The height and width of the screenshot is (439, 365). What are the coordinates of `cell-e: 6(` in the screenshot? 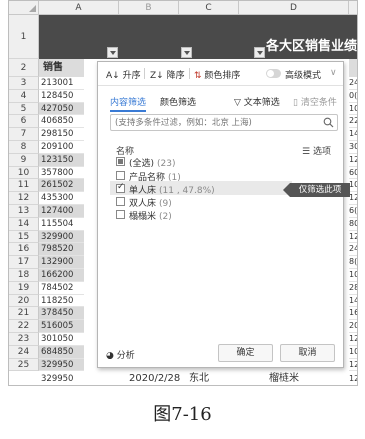 It's located at (353, 211).